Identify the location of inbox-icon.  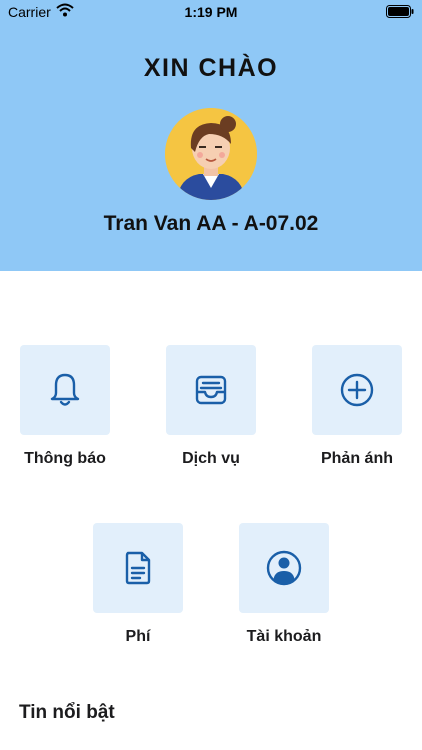
(211, 390).